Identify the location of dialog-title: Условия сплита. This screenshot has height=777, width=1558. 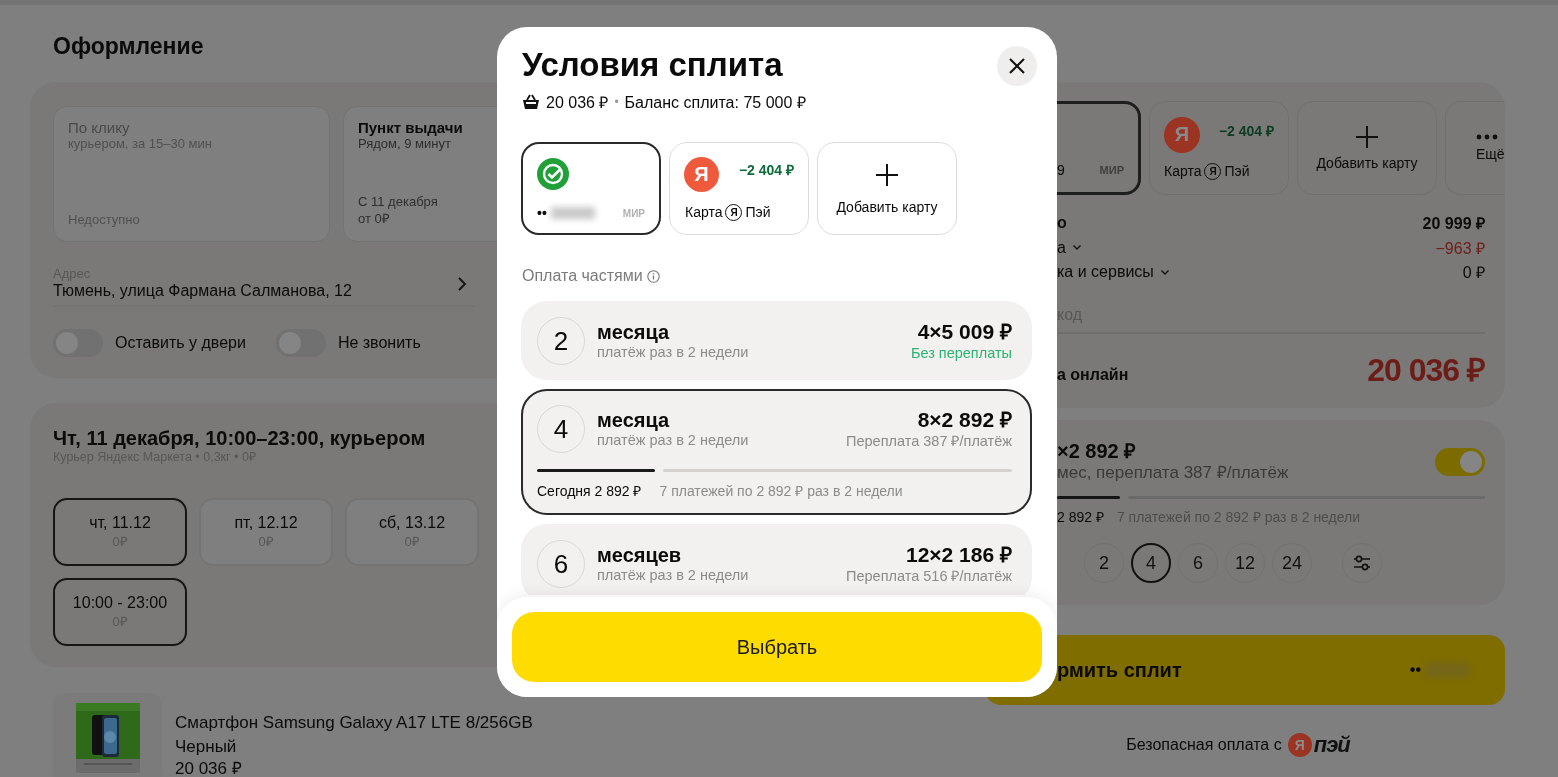
(652, 65).